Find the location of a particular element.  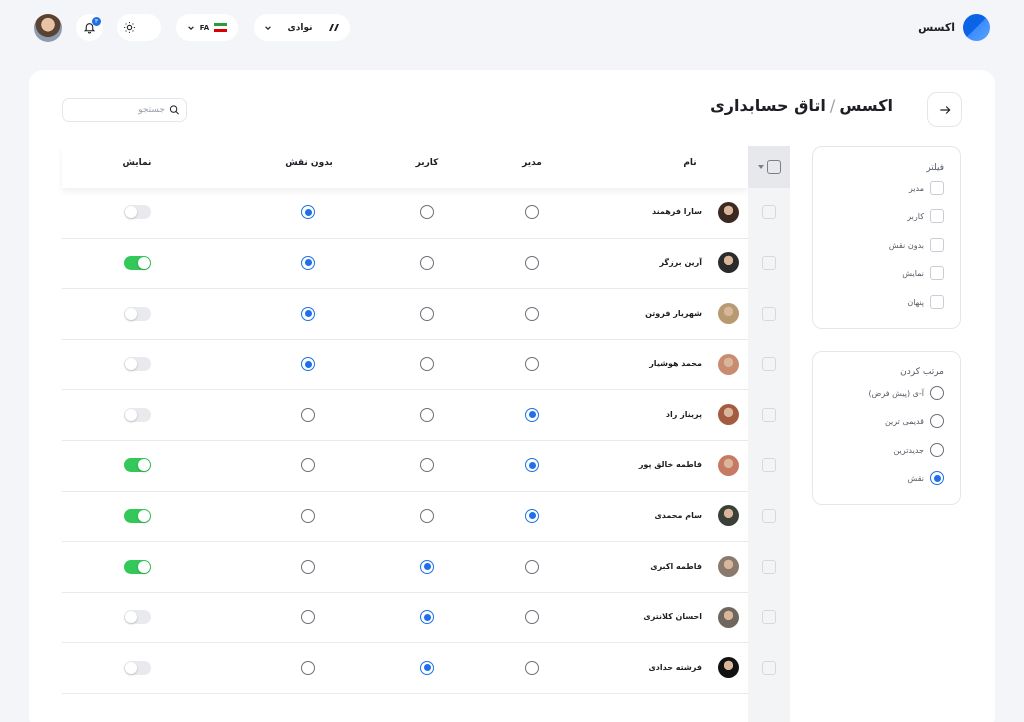

user-avatar is located at coordinates (48, 28).